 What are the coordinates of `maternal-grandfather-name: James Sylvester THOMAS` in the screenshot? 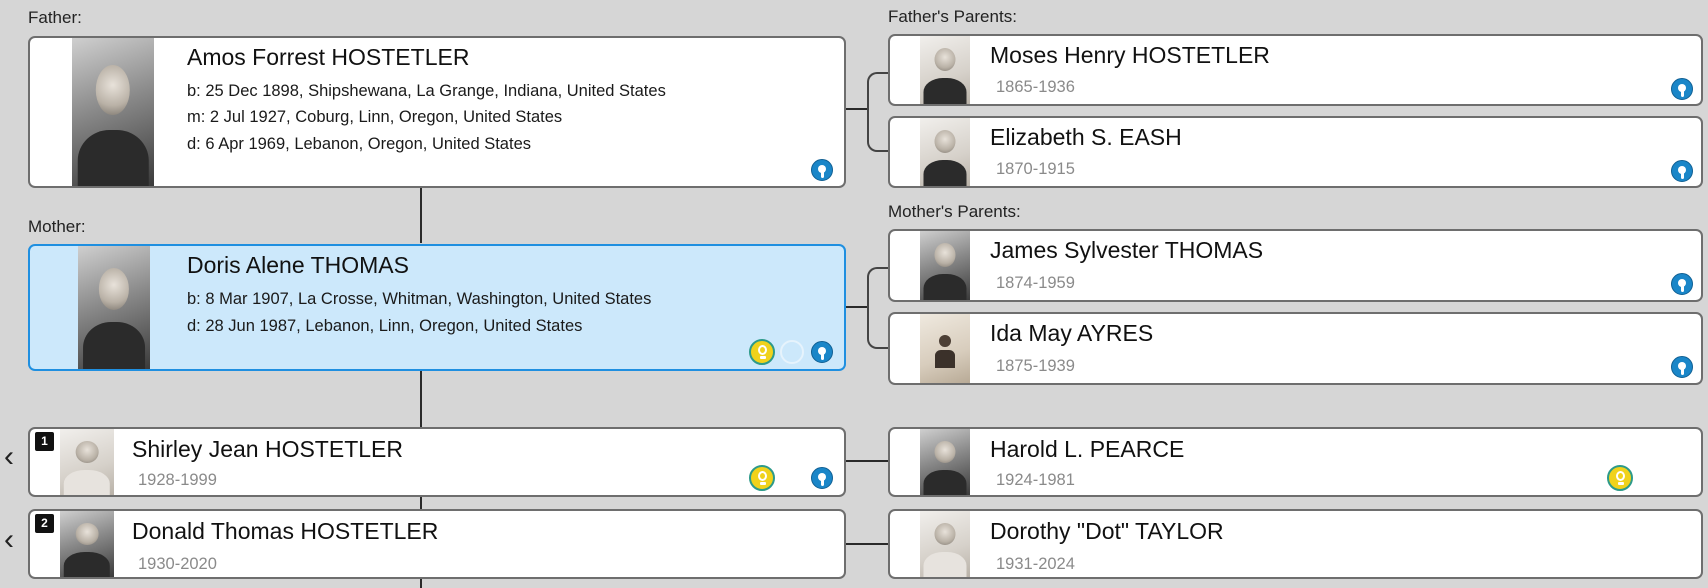 It's located at (1127, 250).